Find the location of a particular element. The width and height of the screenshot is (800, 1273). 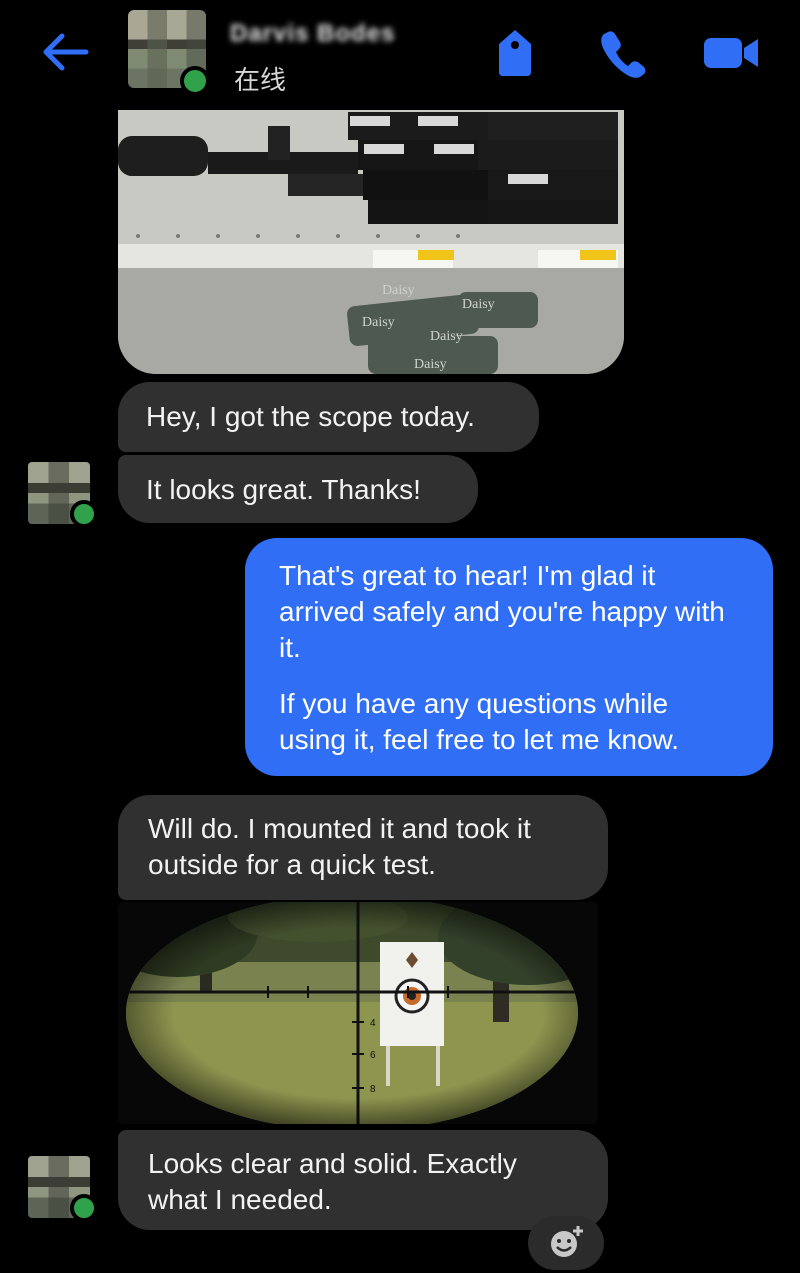

message-text: It looks great. Thanks! is located at coordinates (283, 489).